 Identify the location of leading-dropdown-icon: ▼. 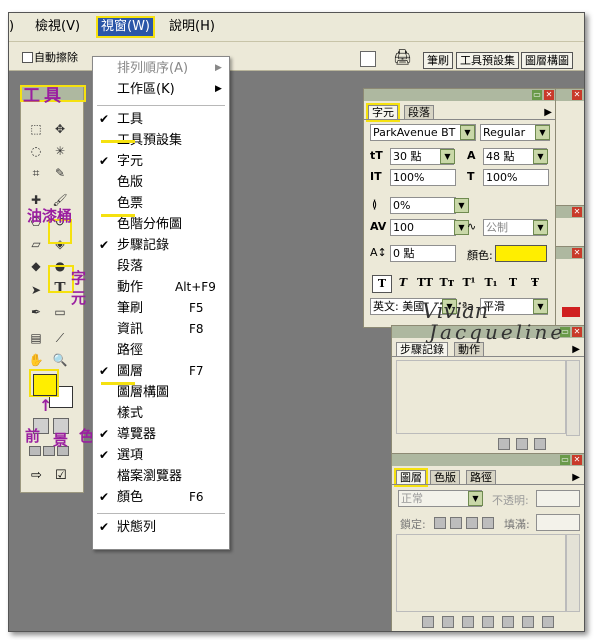
(540, 156).